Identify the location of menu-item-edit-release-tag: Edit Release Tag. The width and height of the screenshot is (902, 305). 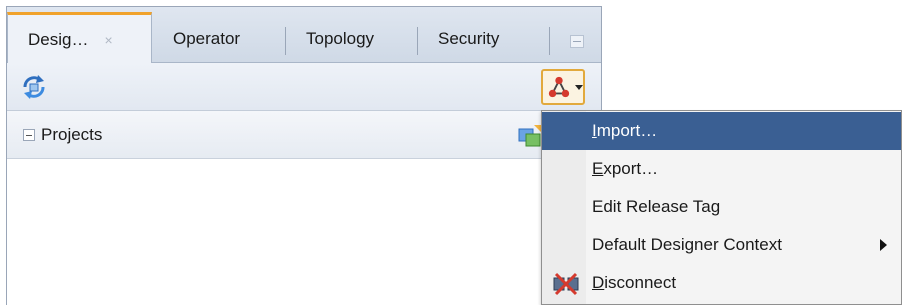
(721, 207).